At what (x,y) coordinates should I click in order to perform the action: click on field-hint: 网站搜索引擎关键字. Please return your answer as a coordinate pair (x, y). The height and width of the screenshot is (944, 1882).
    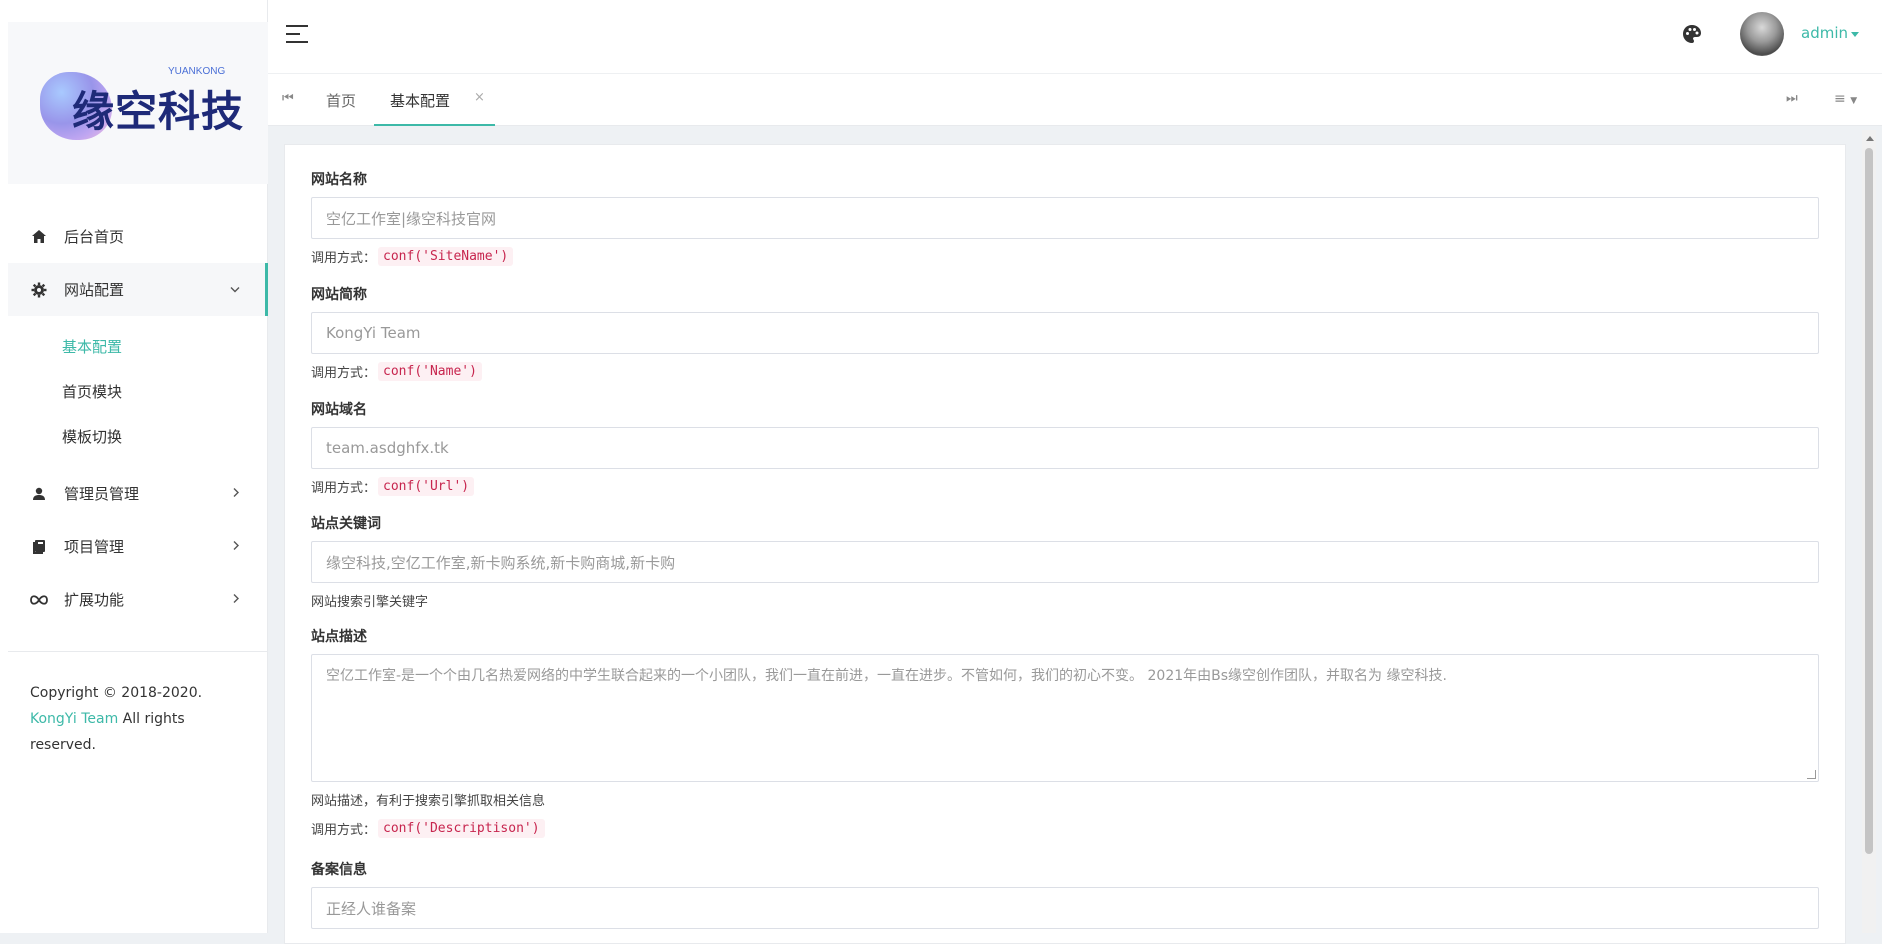
    Looking at the image, I should click on (370, 602).